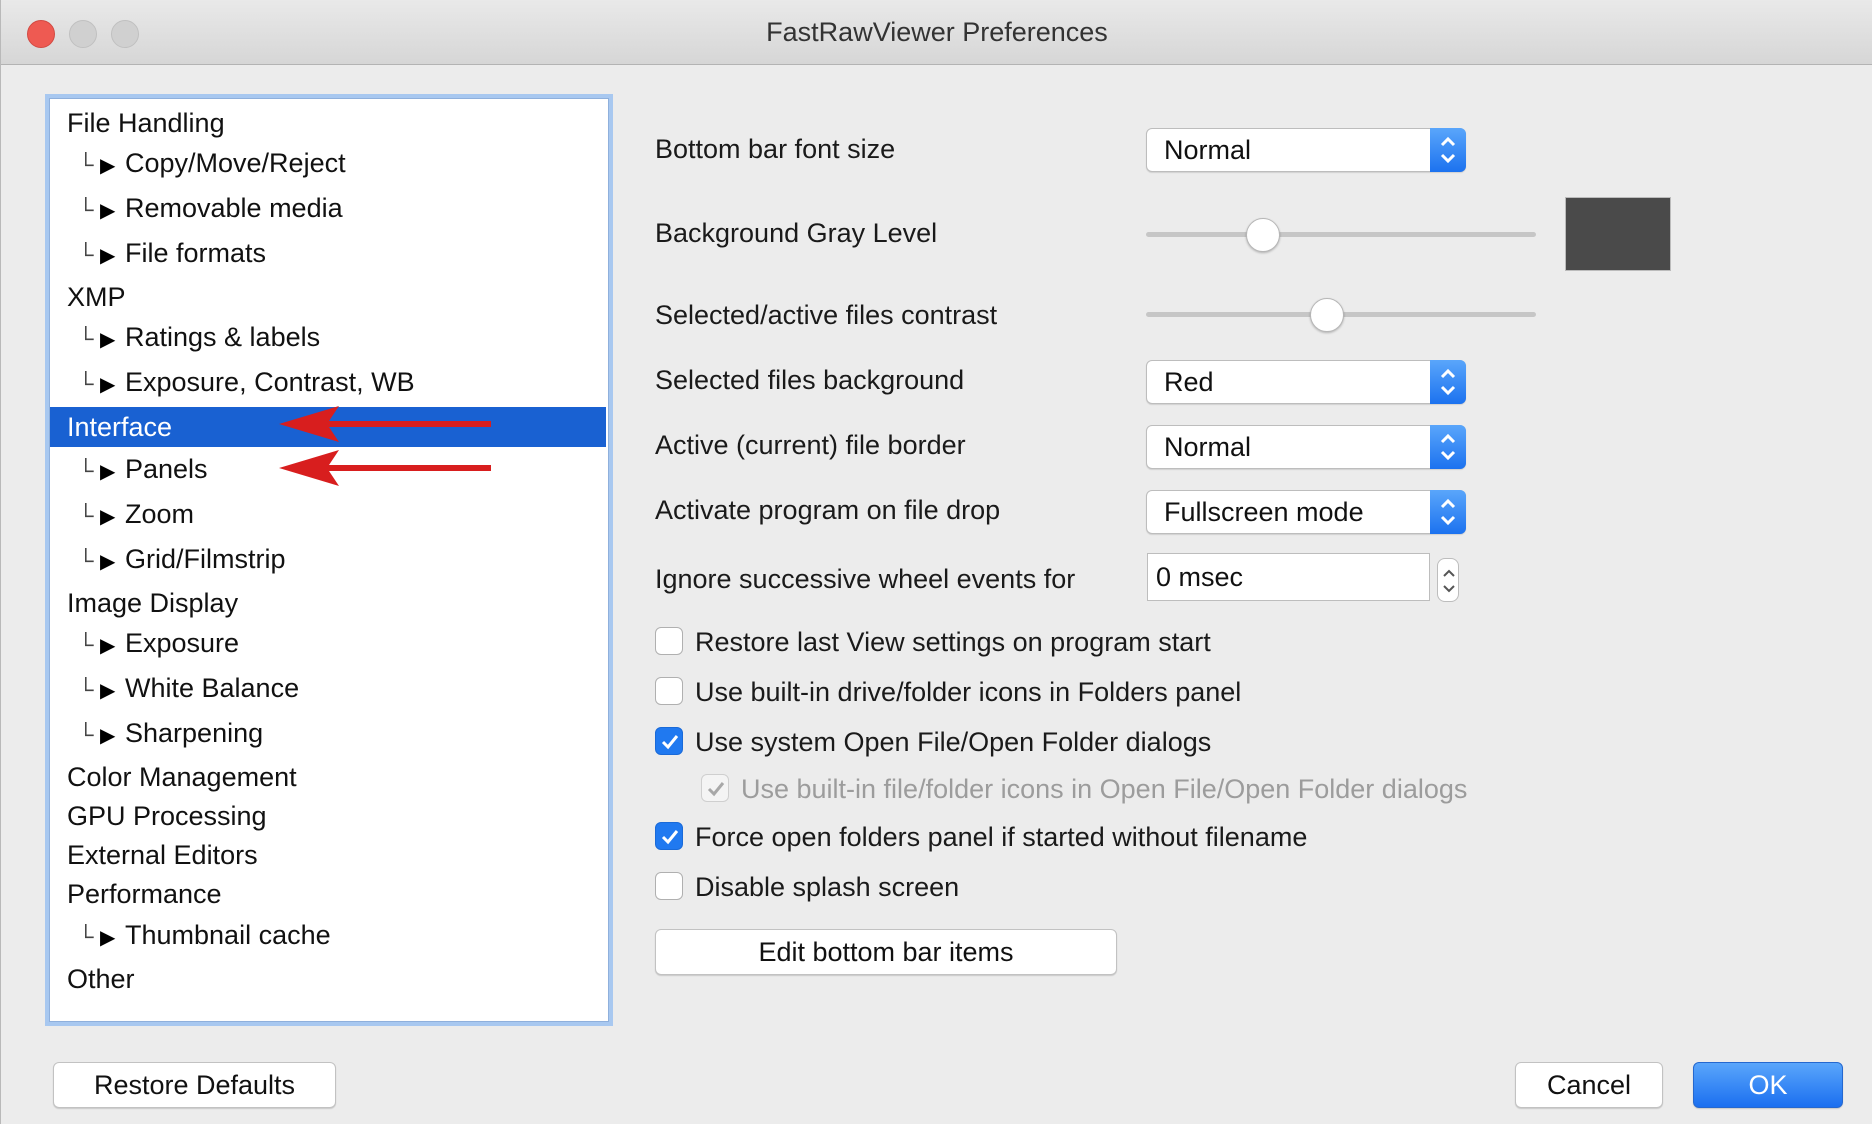  Describe the element at coordinates (223, 337) in the screenshot. I see `nav-item-label: Ratings & labels` at that location.